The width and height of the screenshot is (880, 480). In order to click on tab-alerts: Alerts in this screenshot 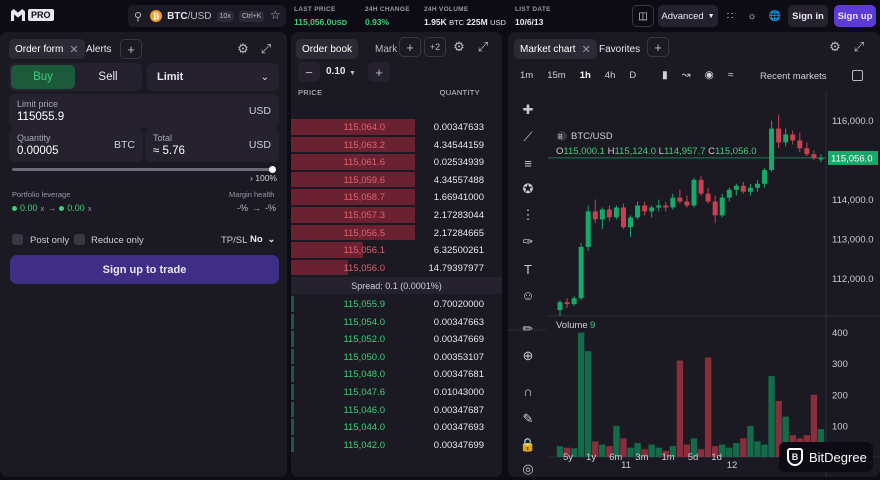, I will do `click(99, 49)`.